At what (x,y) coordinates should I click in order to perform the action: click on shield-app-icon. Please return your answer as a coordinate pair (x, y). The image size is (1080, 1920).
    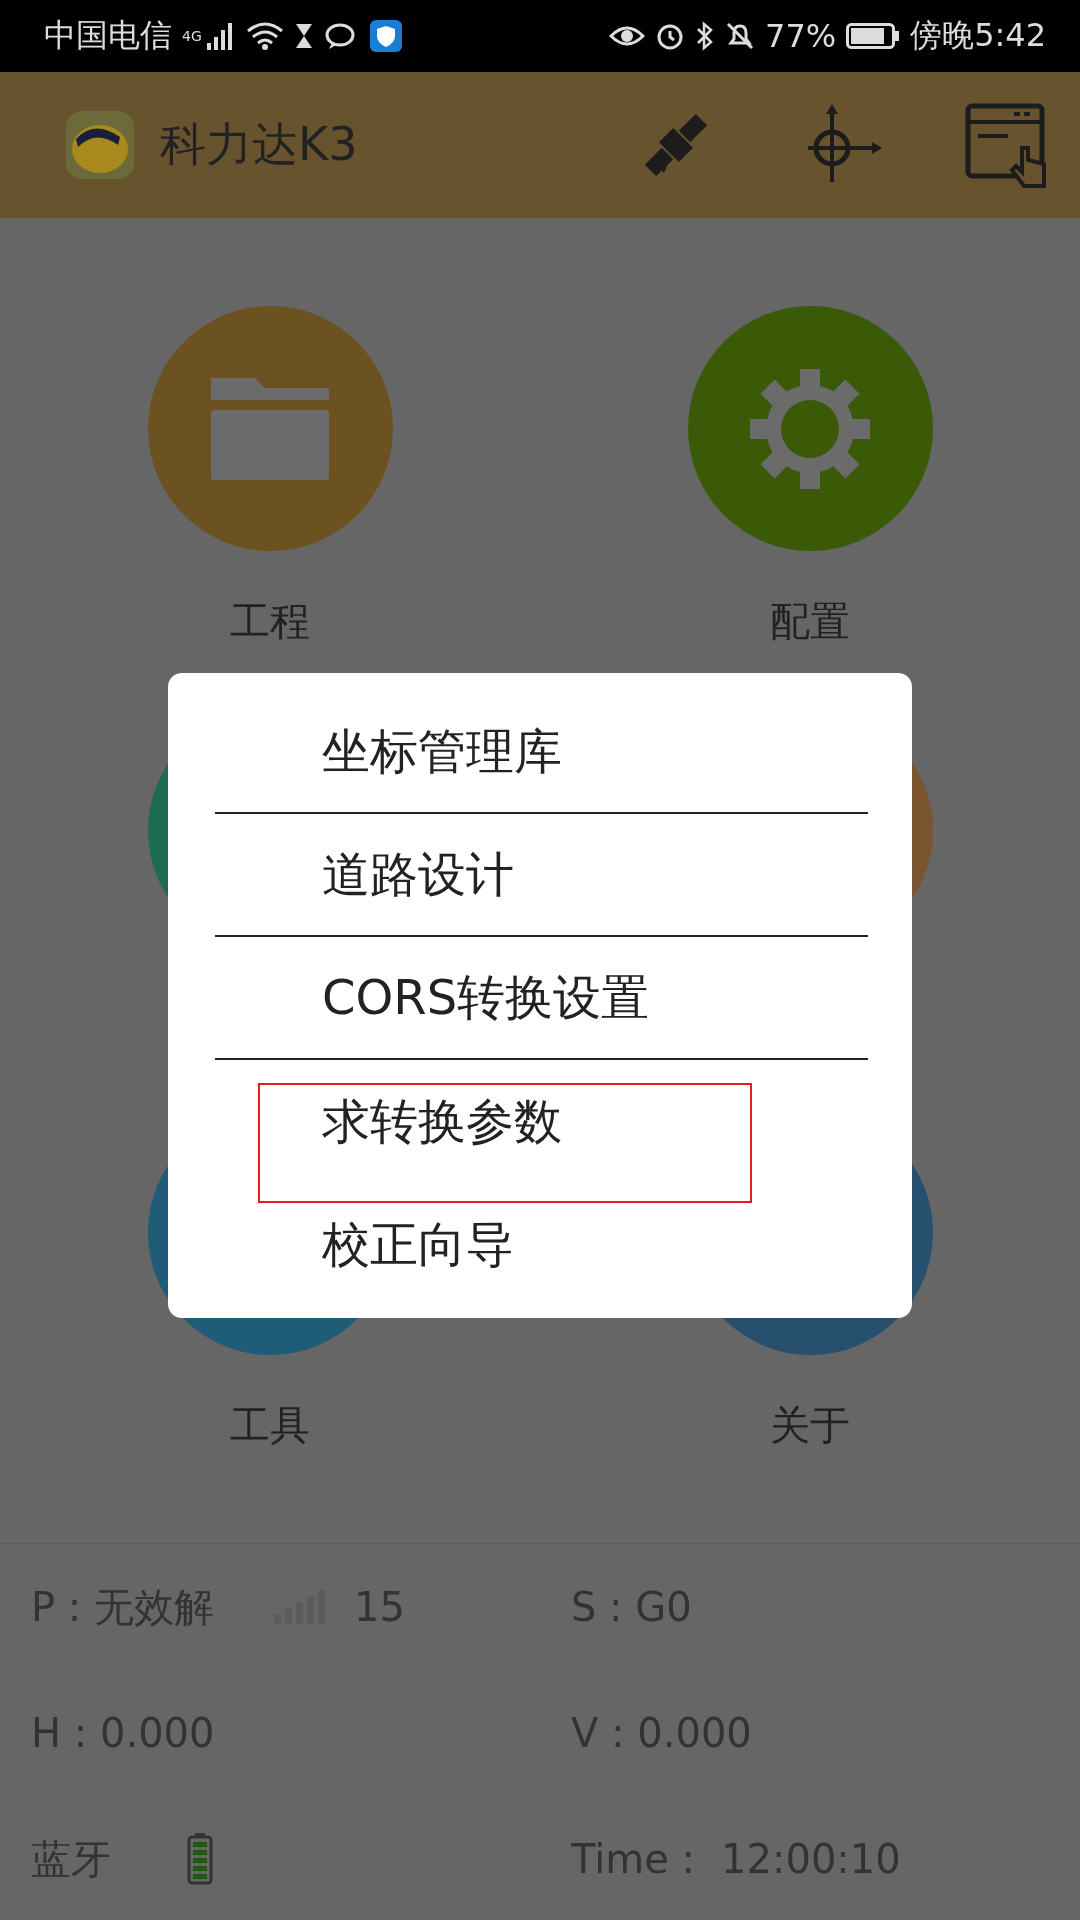
    Looking at the image, I should click on (385, 36).